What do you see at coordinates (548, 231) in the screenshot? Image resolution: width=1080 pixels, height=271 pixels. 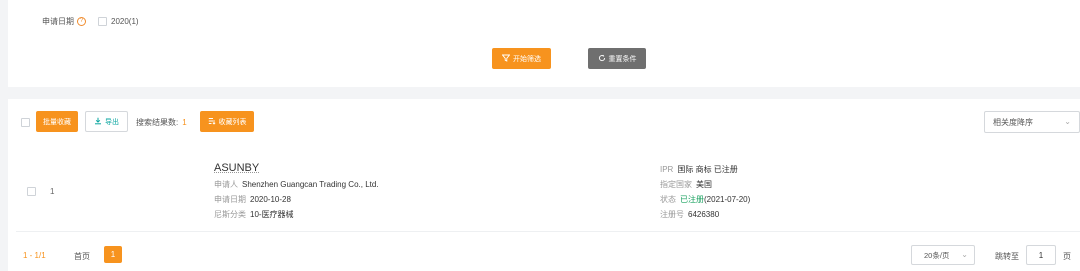 I see `row-divider` at bounding box center [548, 231].